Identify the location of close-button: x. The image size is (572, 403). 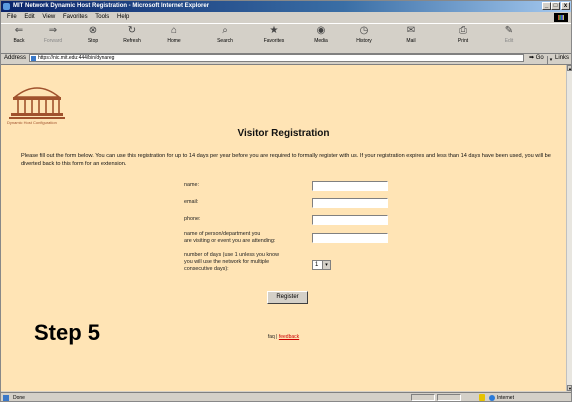
(565, 6).